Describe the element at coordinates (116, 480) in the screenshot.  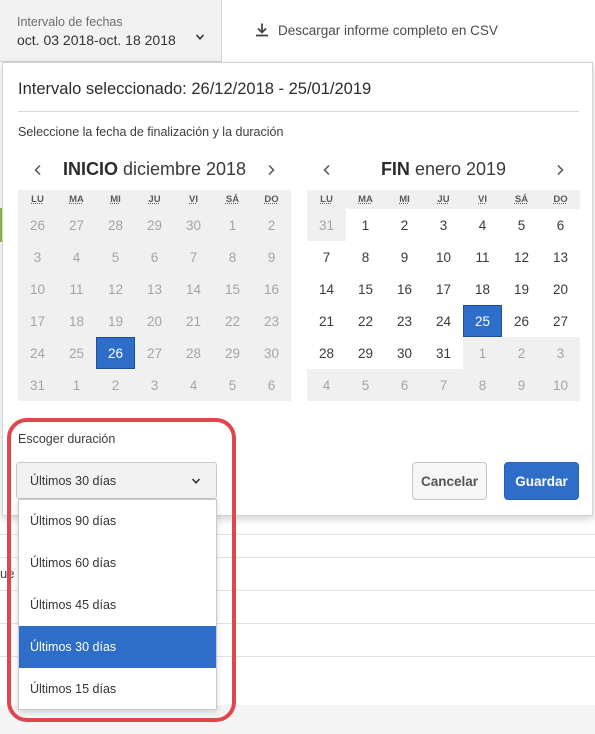
I see `duration-select: Últimos 30 días` at that location.